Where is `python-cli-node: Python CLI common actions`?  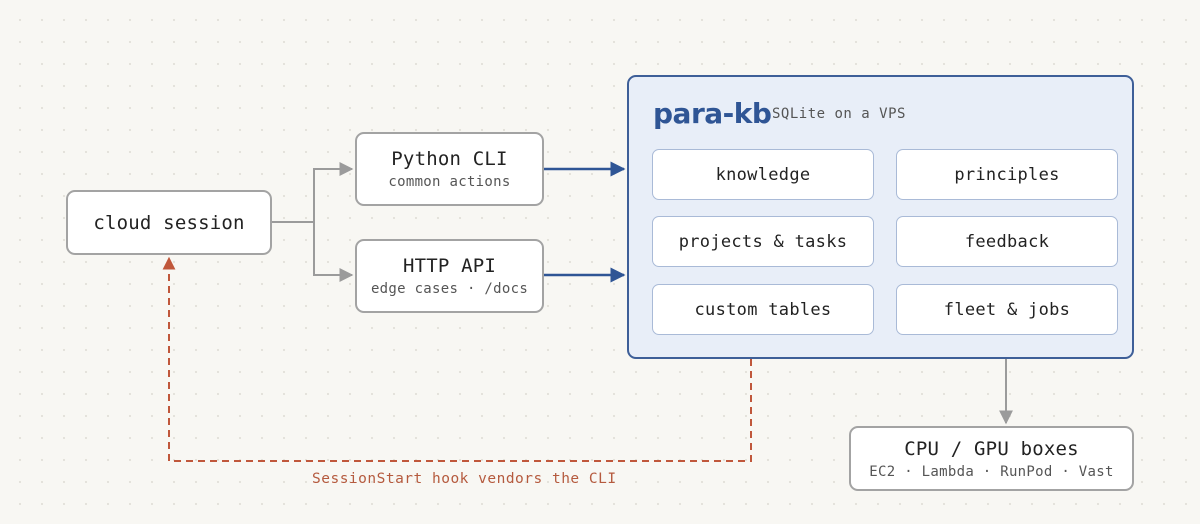 python-cli-node: Python CLI common actions is located at coordinates (449, 169).